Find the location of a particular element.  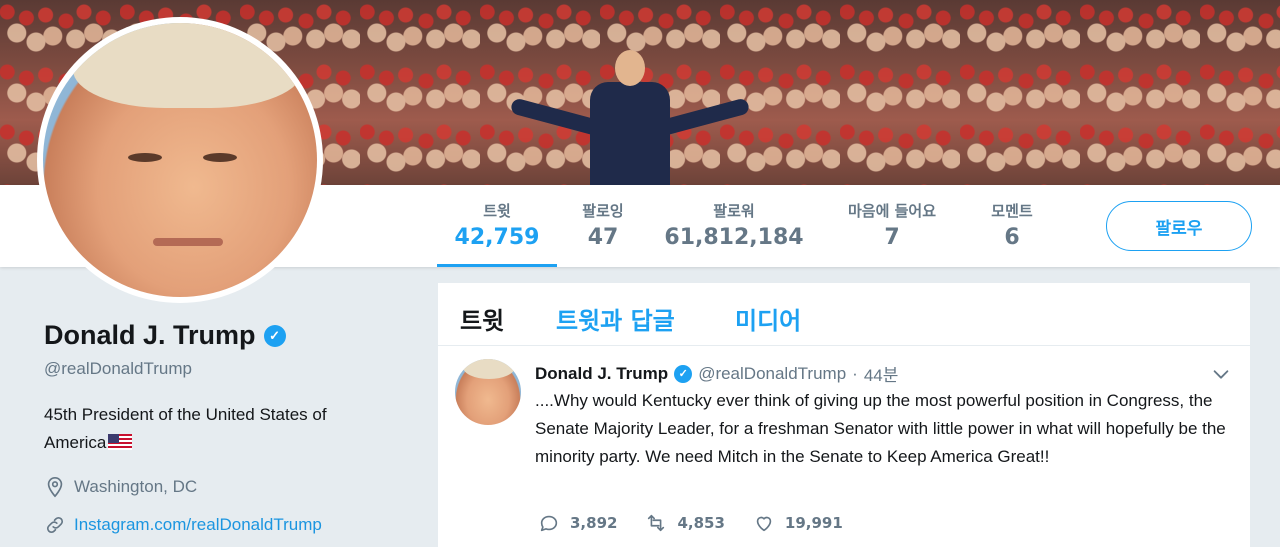

like-button: 19,991 is located at coordinates (798, 523).